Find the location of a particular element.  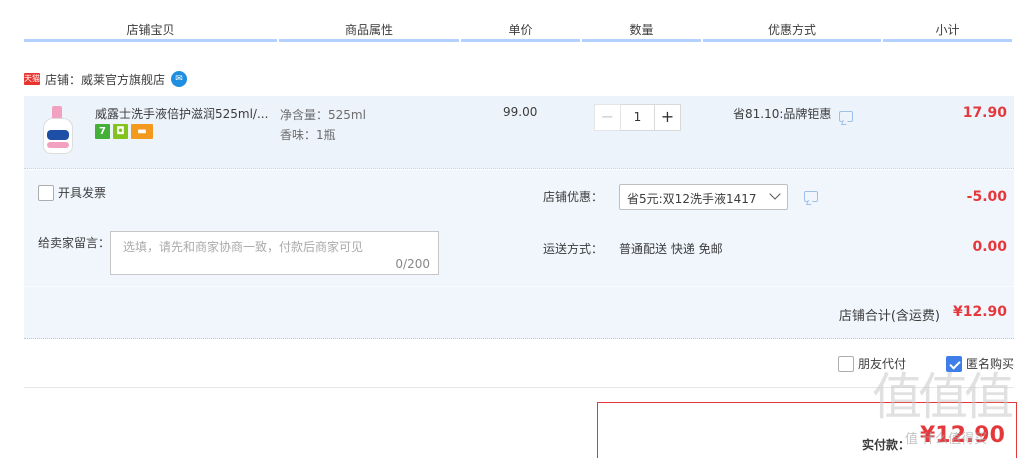

product-service-icons: 7 ◘ ▬ is located at coordinates (125, 131).